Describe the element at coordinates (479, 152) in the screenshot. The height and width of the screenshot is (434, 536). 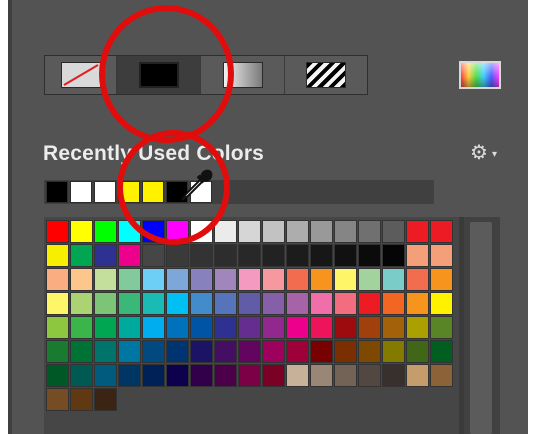
I see `gear-icon: ⚙` at that location.